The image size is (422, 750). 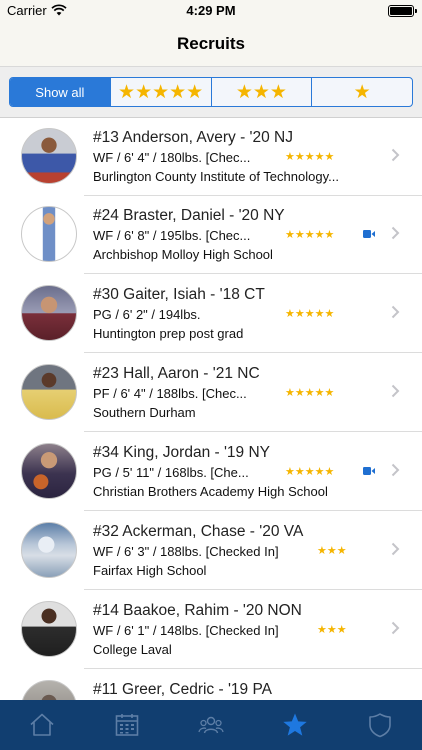 I want to click on navigation-bar: Recruits, so click(x=211, y=44).